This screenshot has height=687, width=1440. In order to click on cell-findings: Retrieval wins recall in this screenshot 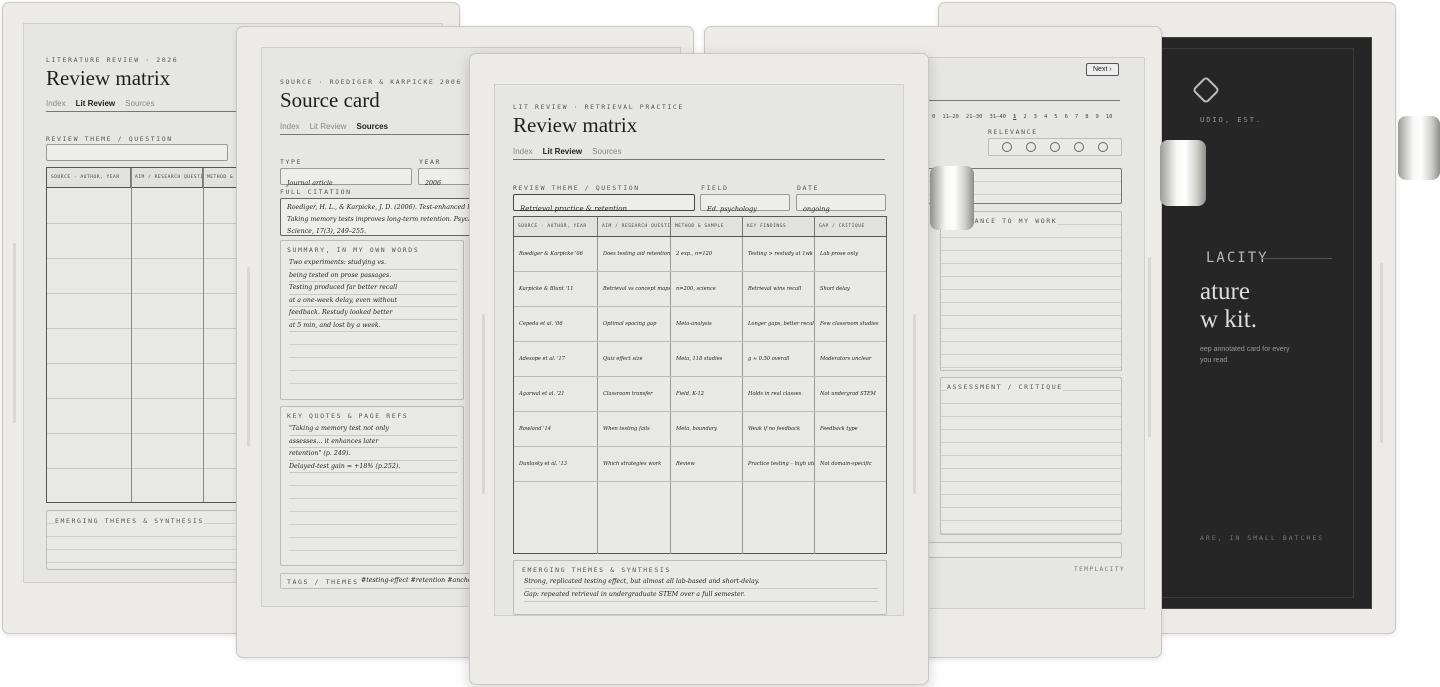, I will do `click(779, 289)`.